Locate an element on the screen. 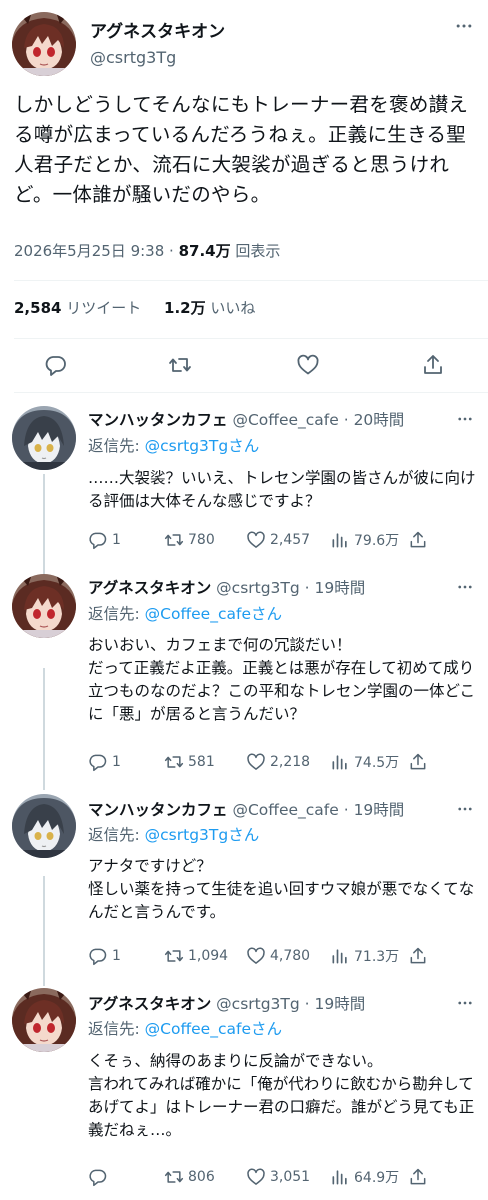  reply-action-bar: 1 780 2,457 79.6万 is located at coordinates (288, 542).